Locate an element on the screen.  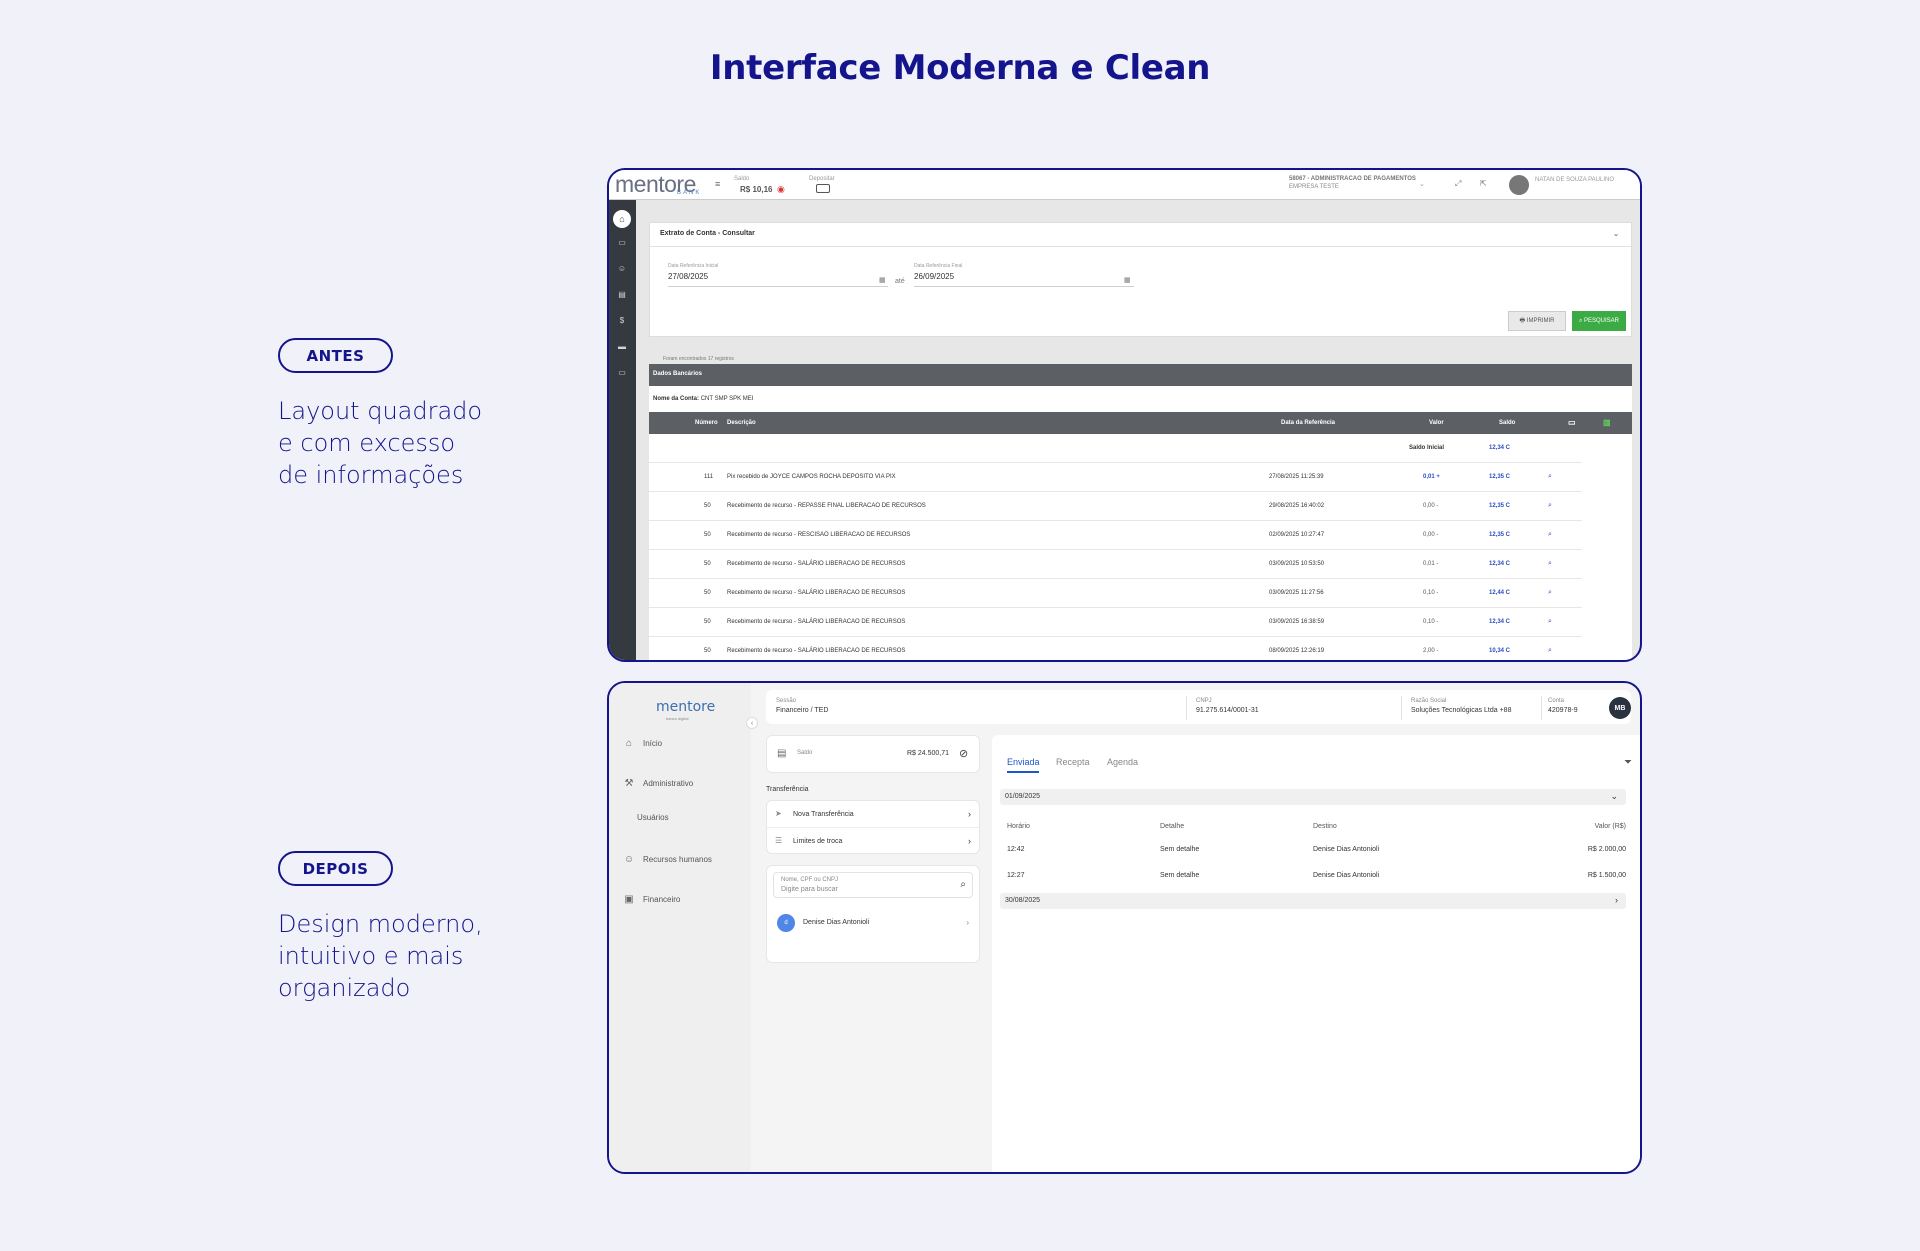
nav-financeiro: ▣ Financeiro is located at coordinates (651, 899).